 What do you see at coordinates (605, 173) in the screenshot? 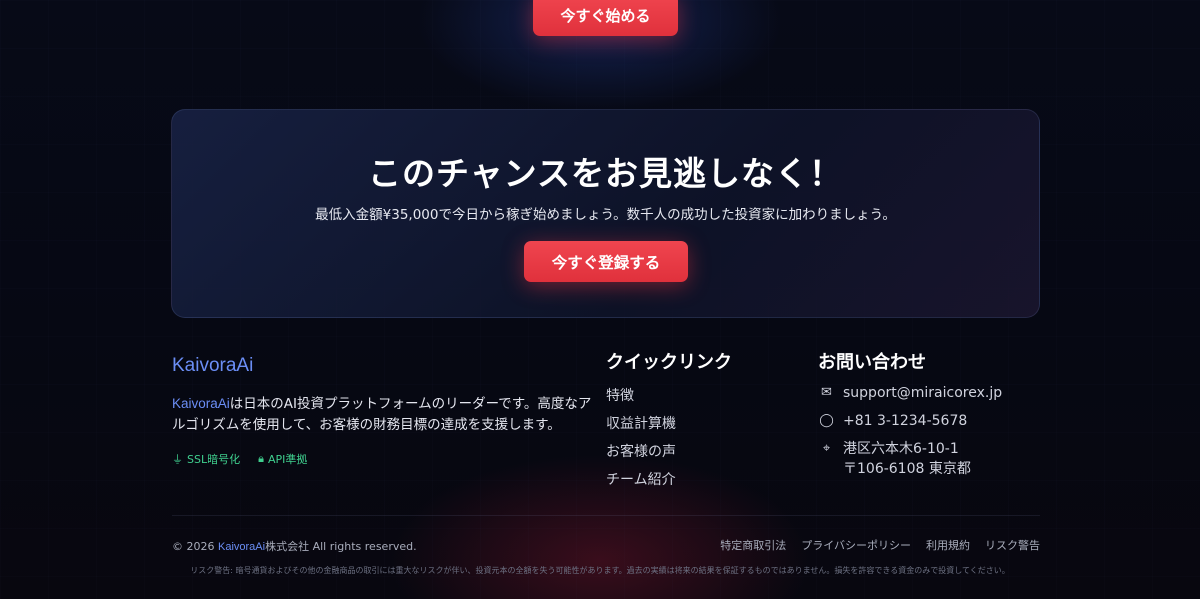
I see `cta-title: このチャンスをお見逃しなく！` at bounding box center [605, 173].